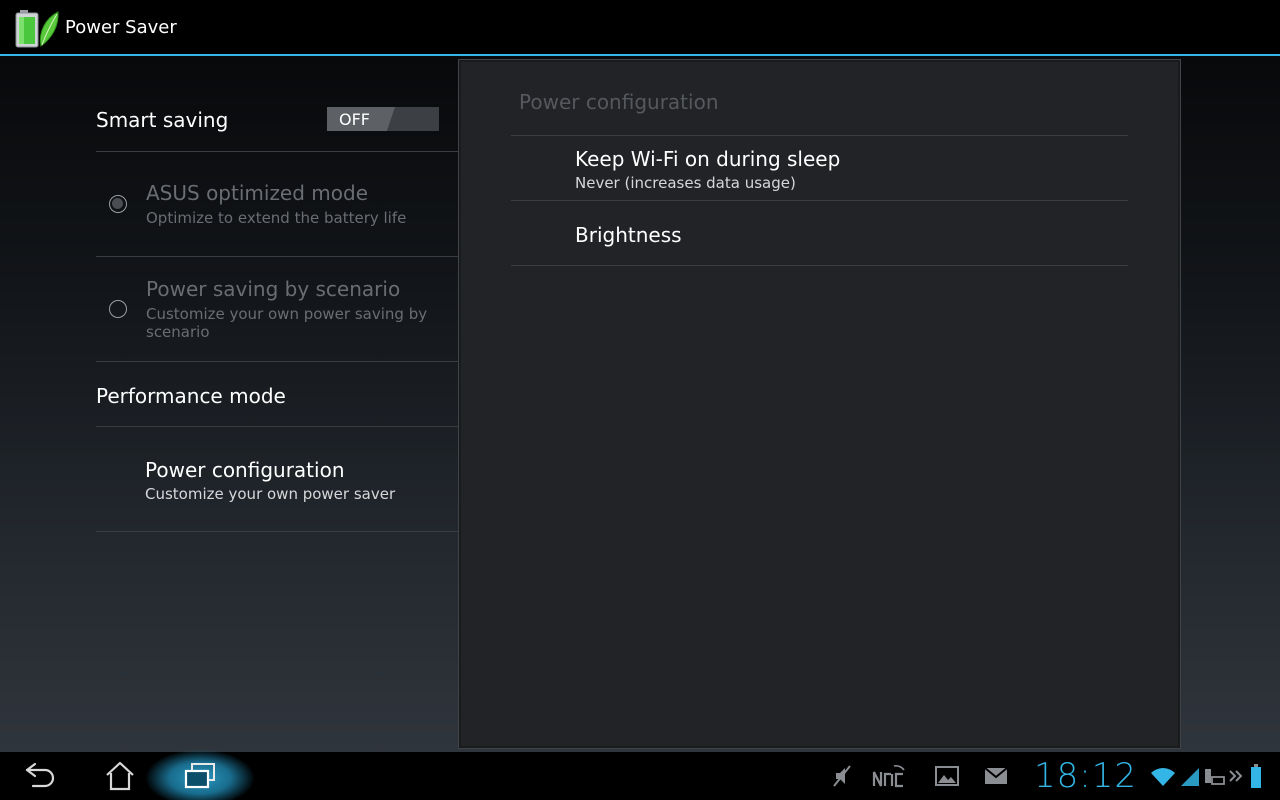 The width and height of the screenshot is (1280, 800). I want to click on battery-leaf-icon, so click(37, 28).